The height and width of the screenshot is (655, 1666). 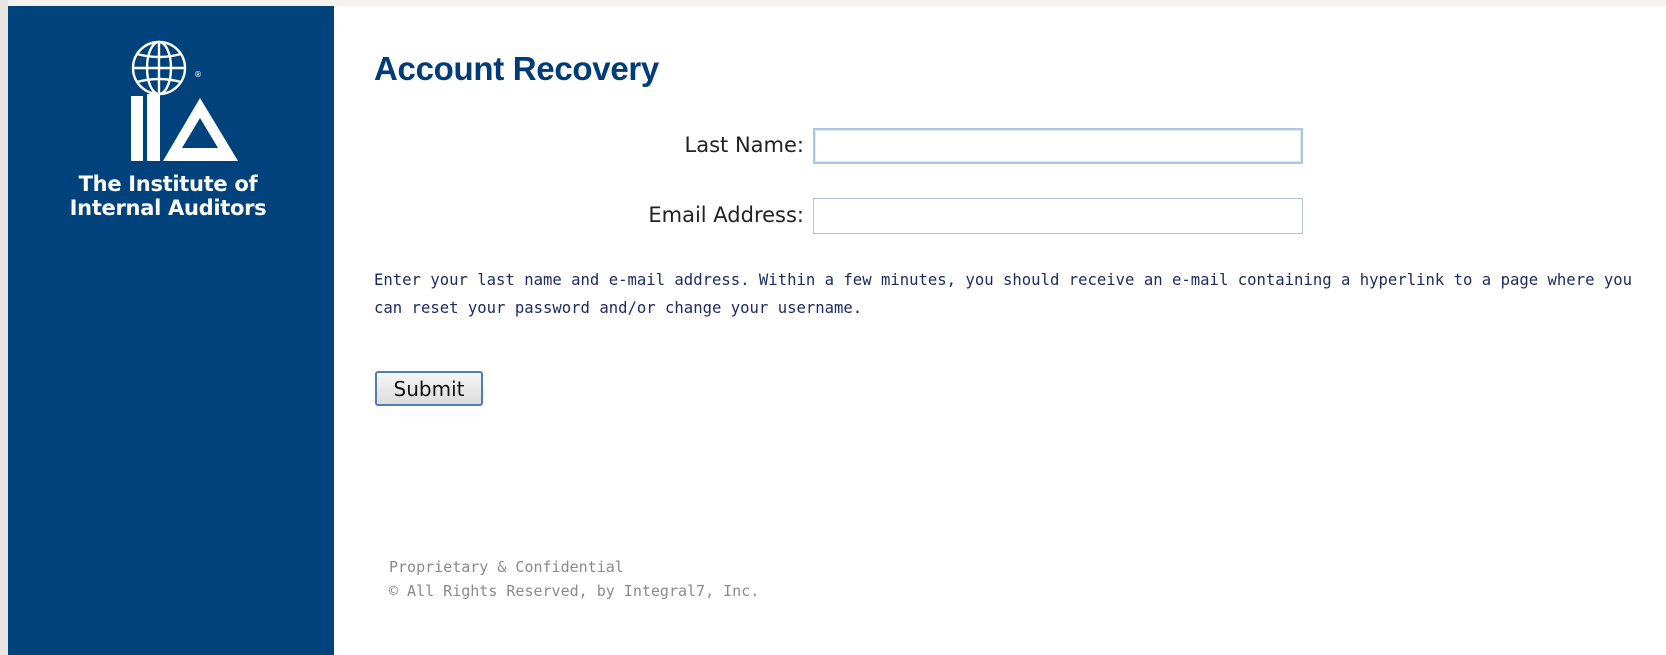 I want to click on registered-mark: ®, so click(x=198, y=74).